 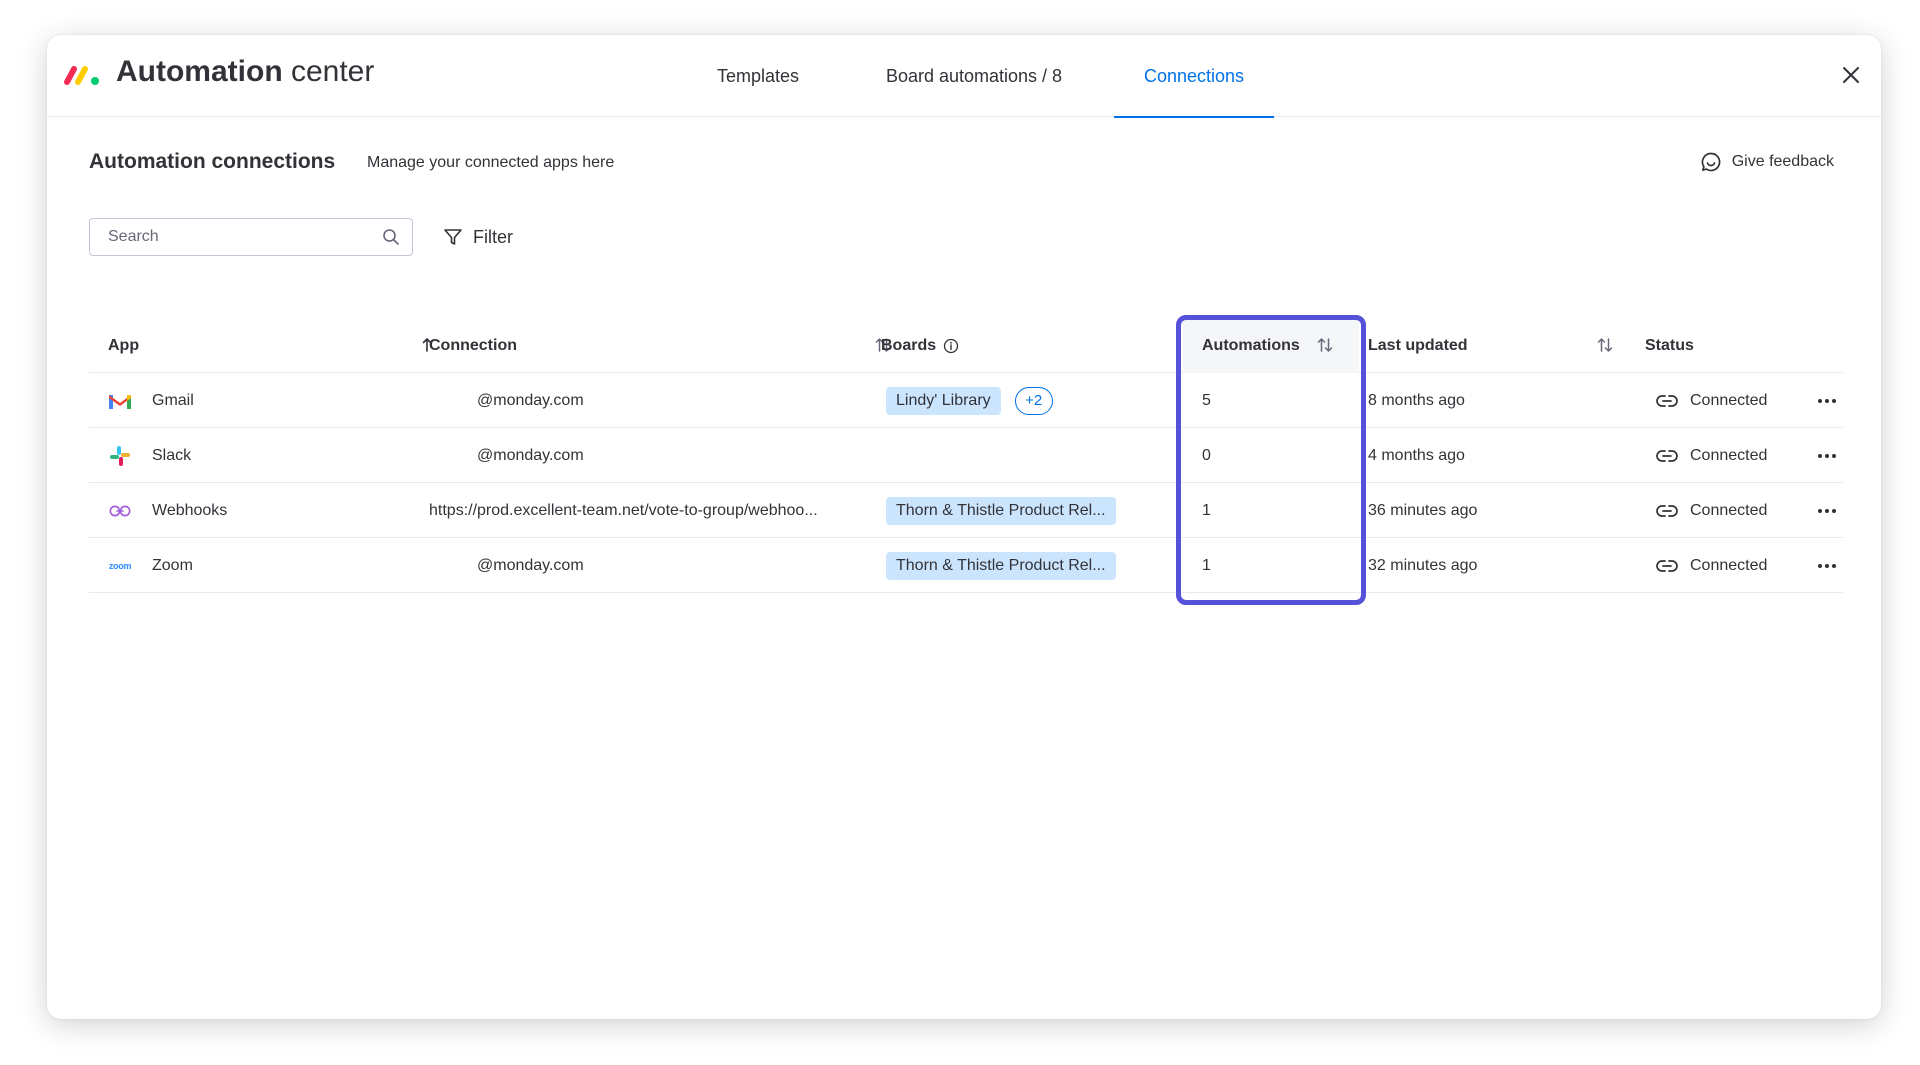 I want to click on last-updated-cell: 4 months ago, so click(x=1416, y=455).